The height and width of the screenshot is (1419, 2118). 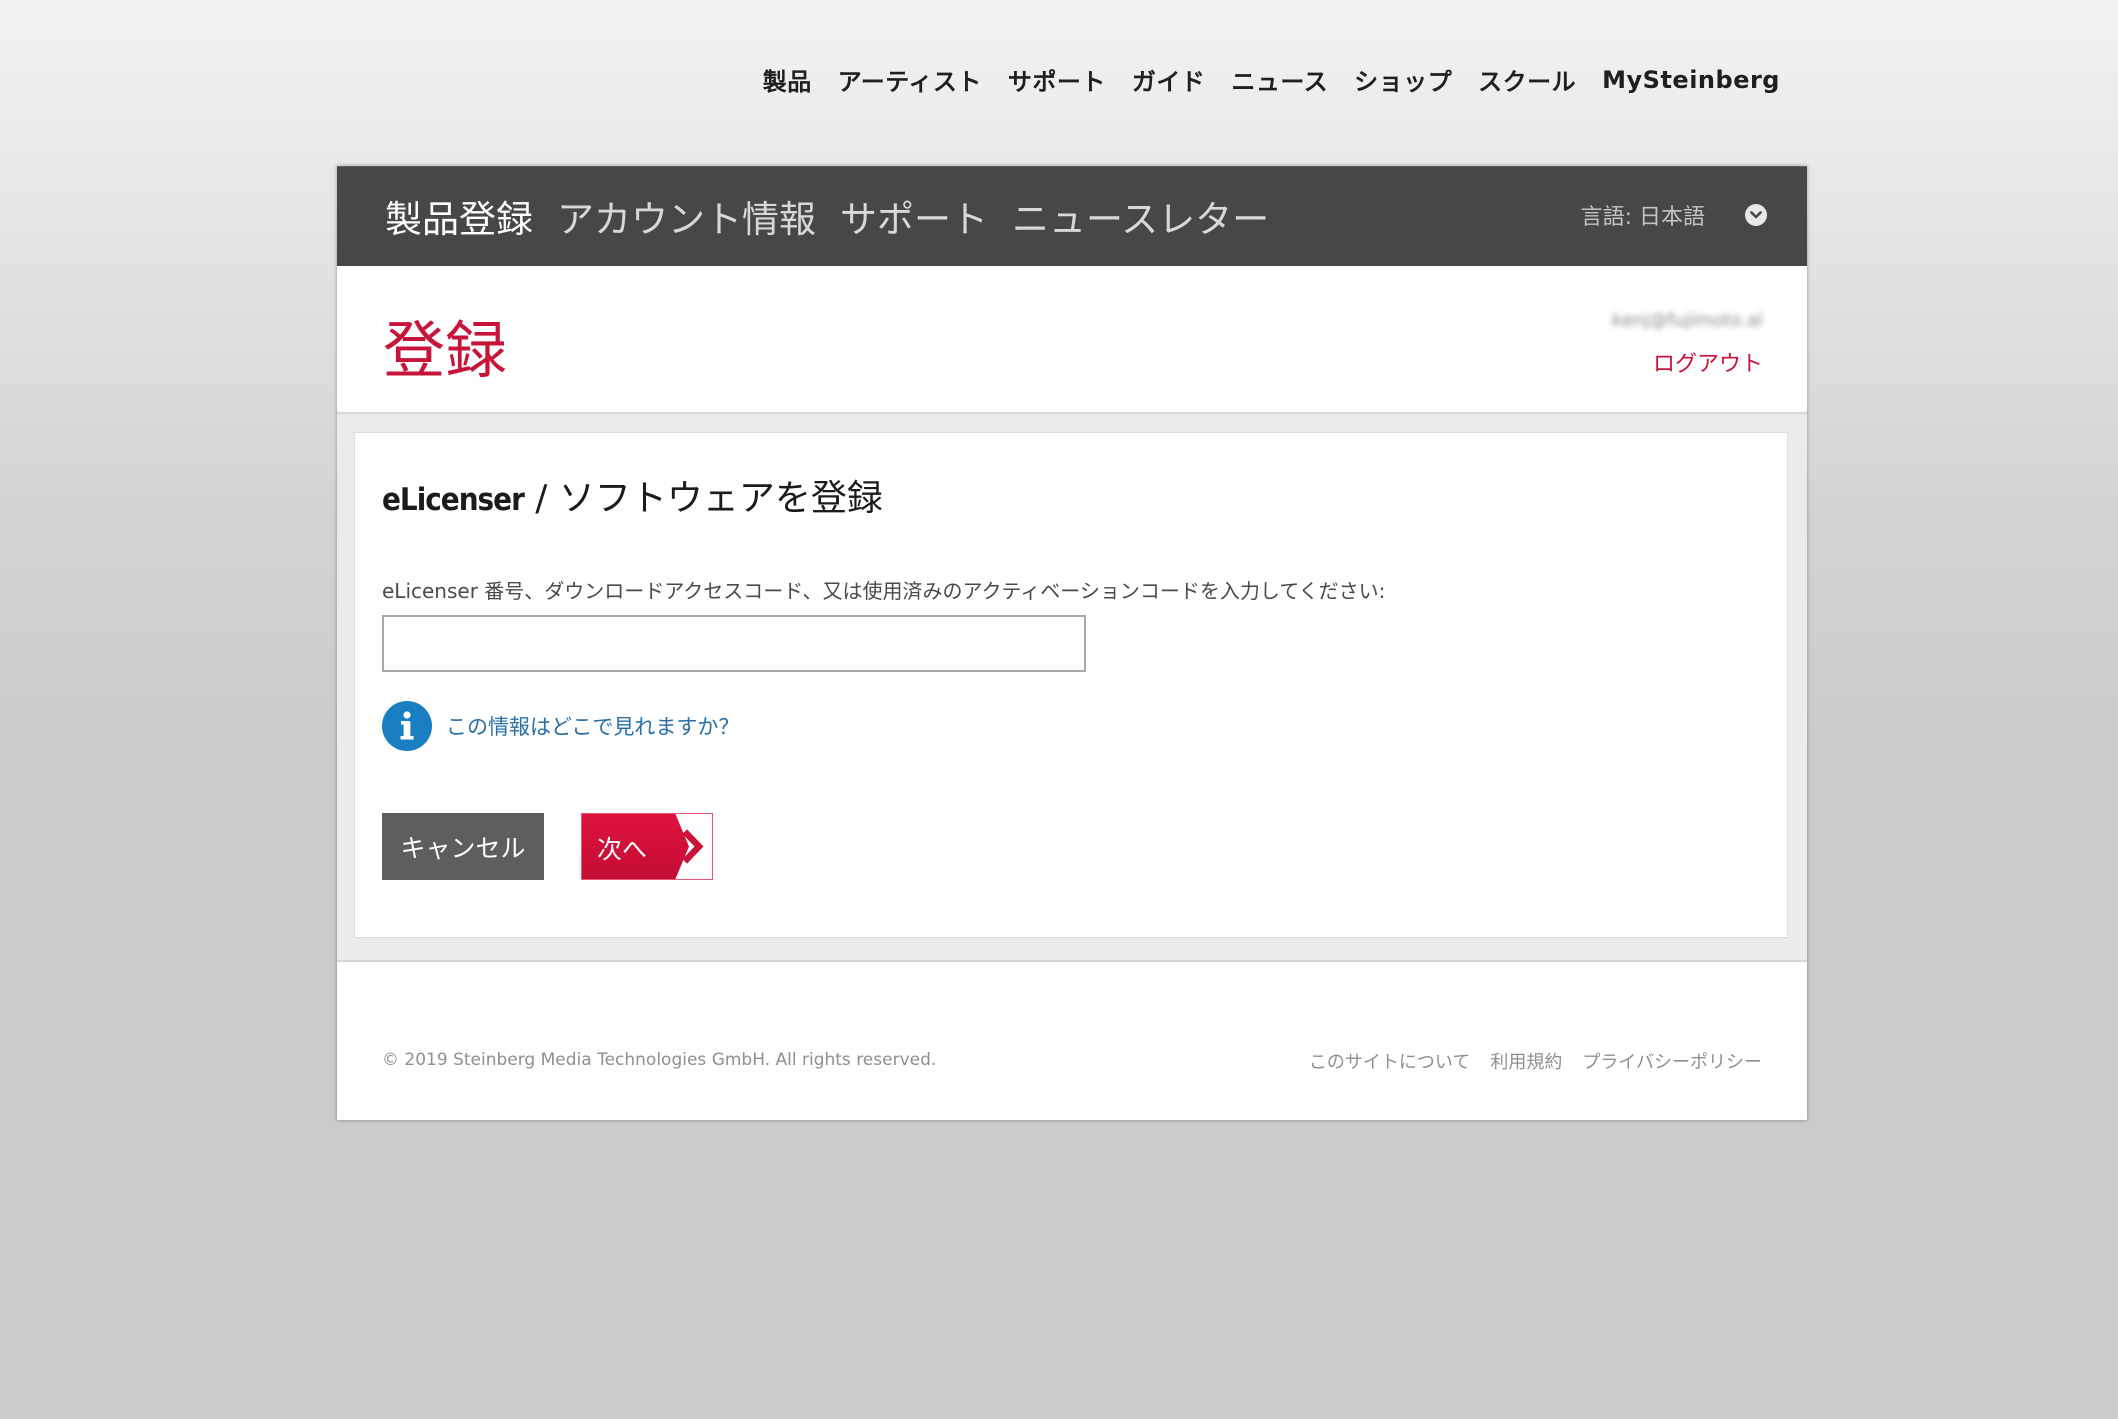 I want to click on language-selector: 言語: 日本語, so click(x=1674, y=215).